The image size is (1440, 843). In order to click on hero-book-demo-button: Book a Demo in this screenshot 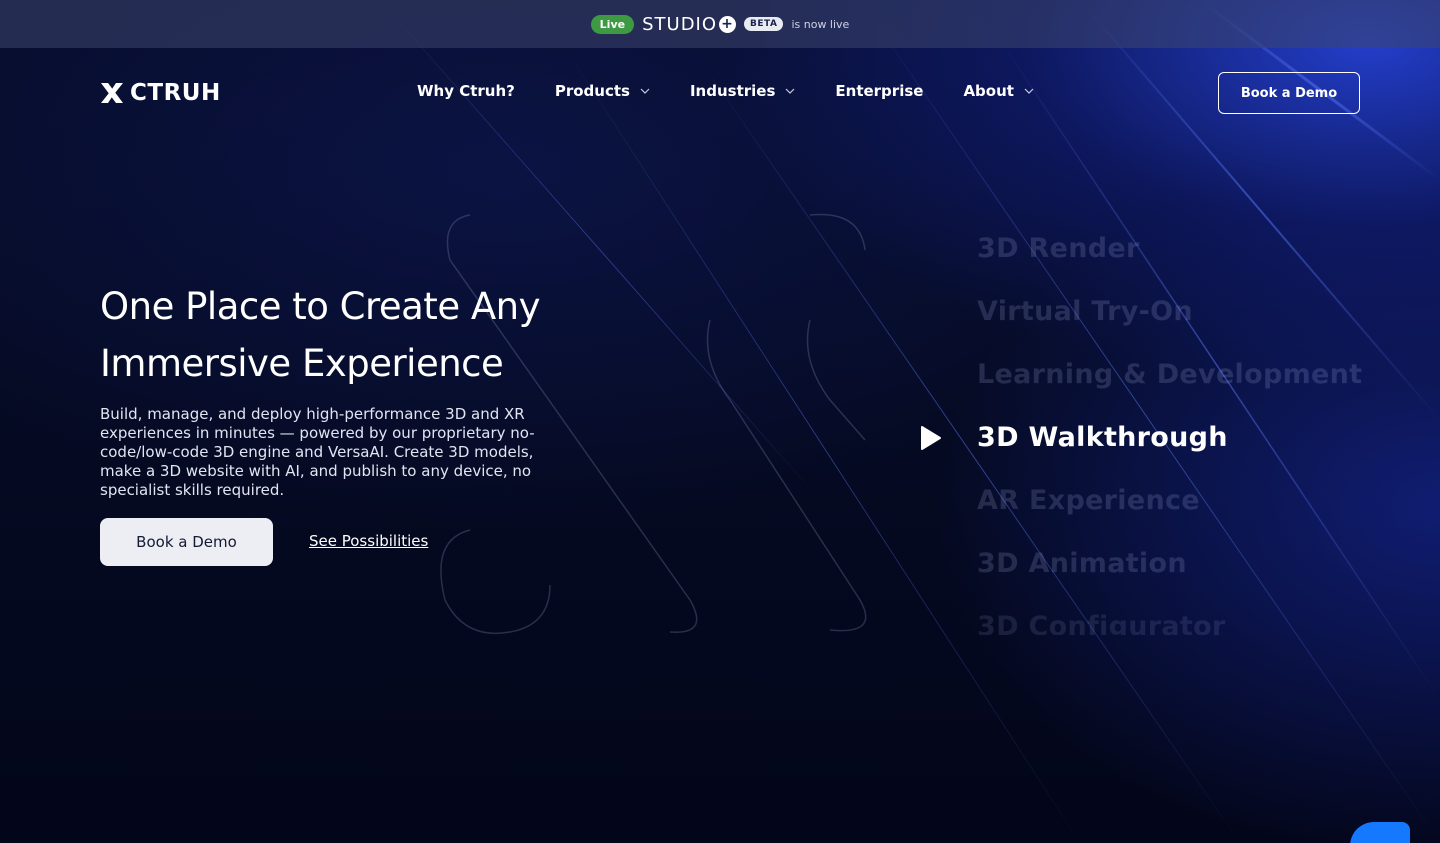, I will do `click(186, 542)`.